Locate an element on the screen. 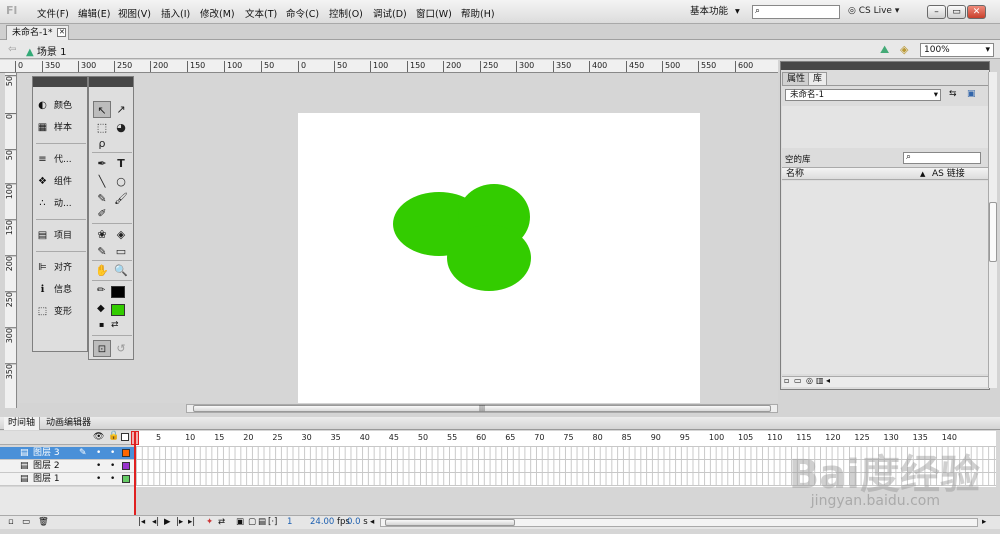  zoom-tool-icon: 🔍 is located at coordinates (121, 270).